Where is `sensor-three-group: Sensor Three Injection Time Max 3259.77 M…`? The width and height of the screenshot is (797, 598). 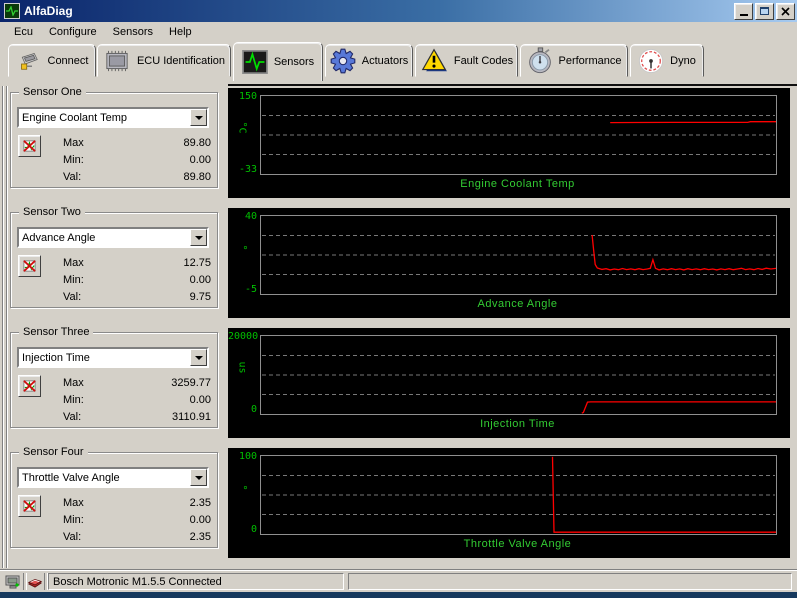
sensor-three-group: Sensor Three Injection Time Max 3259.77 M… is located at coordinates (114, 377).